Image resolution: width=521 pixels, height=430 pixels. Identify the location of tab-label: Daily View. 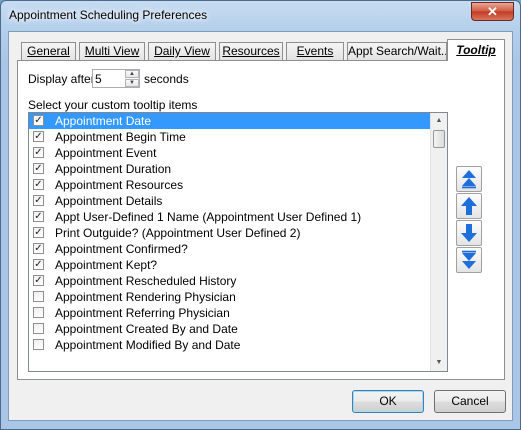
(182, 51).